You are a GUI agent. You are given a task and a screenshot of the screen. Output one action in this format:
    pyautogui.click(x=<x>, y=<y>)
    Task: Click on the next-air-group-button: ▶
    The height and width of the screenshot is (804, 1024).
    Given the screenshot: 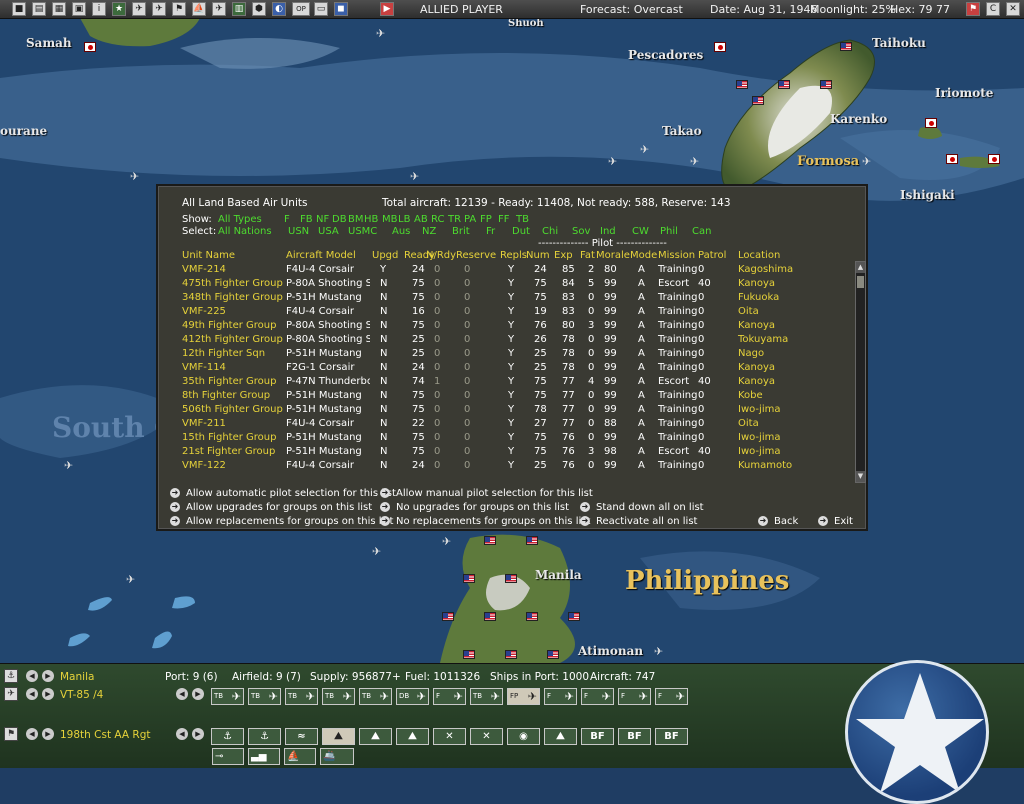 What is the action you would take?
    pyautogui.click(x=198, y=694)
    